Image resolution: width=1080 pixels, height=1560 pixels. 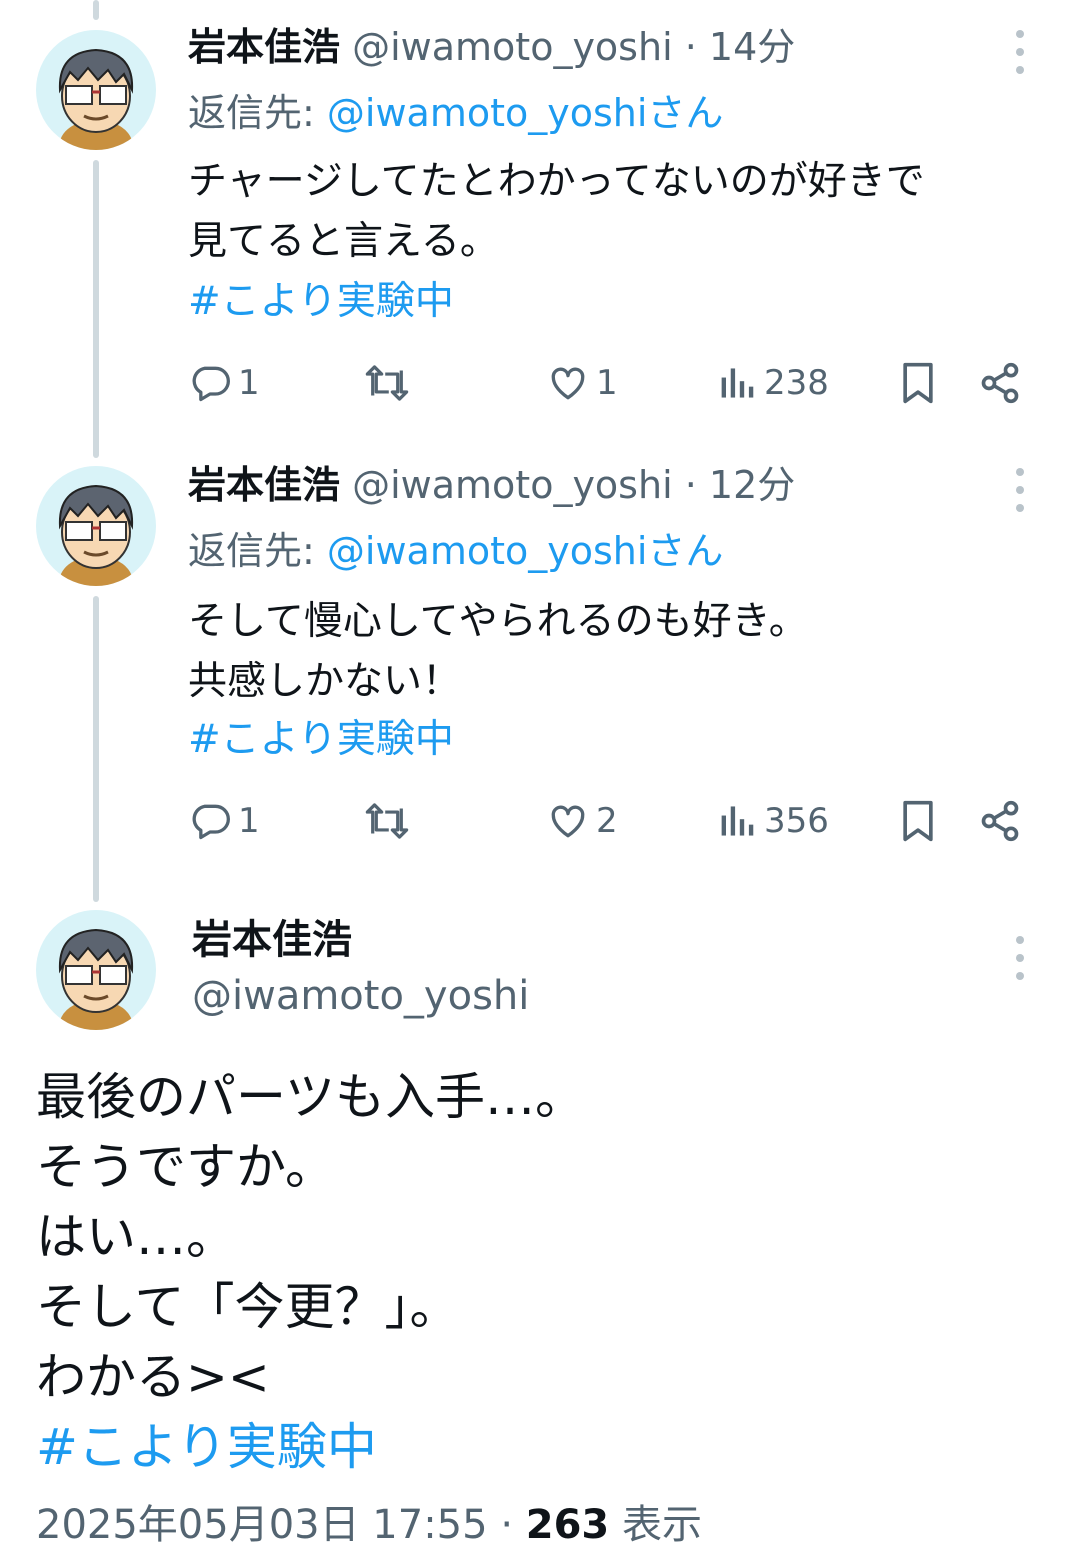 I want to click on timestamp: 2025年05月03日 17:55, so click(x=262, y=1525).